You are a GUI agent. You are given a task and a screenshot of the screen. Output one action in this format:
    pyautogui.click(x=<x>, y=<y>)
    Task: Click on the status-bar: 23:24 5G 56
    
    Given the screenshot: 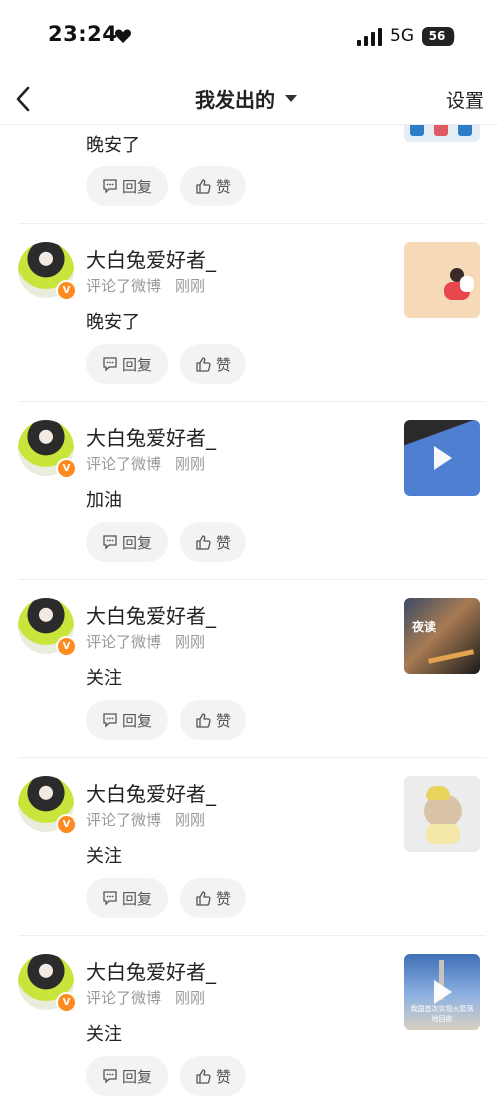 What is the action you would take?
    pyautogui.click(x=249, y=37)
    